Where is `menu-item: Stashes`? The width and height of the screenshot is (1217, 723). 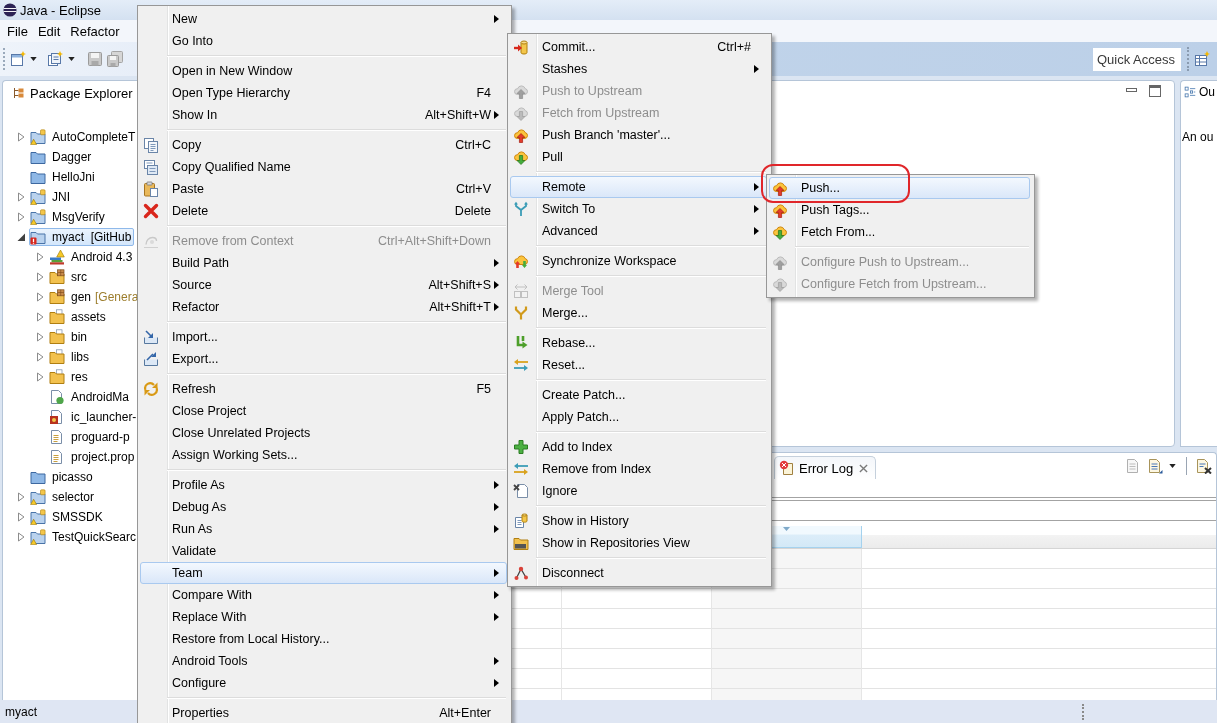 menu-item: Stashes is located at coordinates (638, 69).